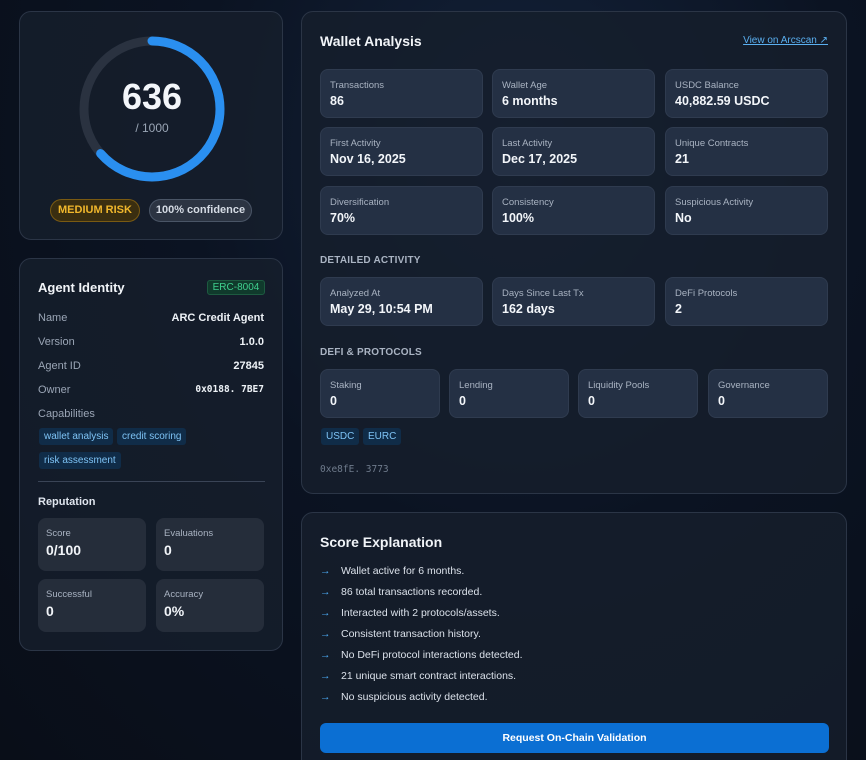 The width and height of the screenshot is (866, 760). I want to click on view-on-arcscan-link: View on Arcscan ↗, so click(785, 40).